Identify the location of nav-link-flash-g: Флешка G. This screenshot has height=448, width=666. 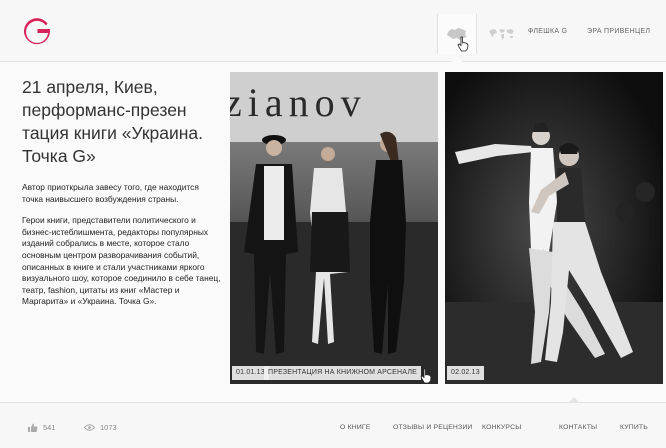
(547, 31).